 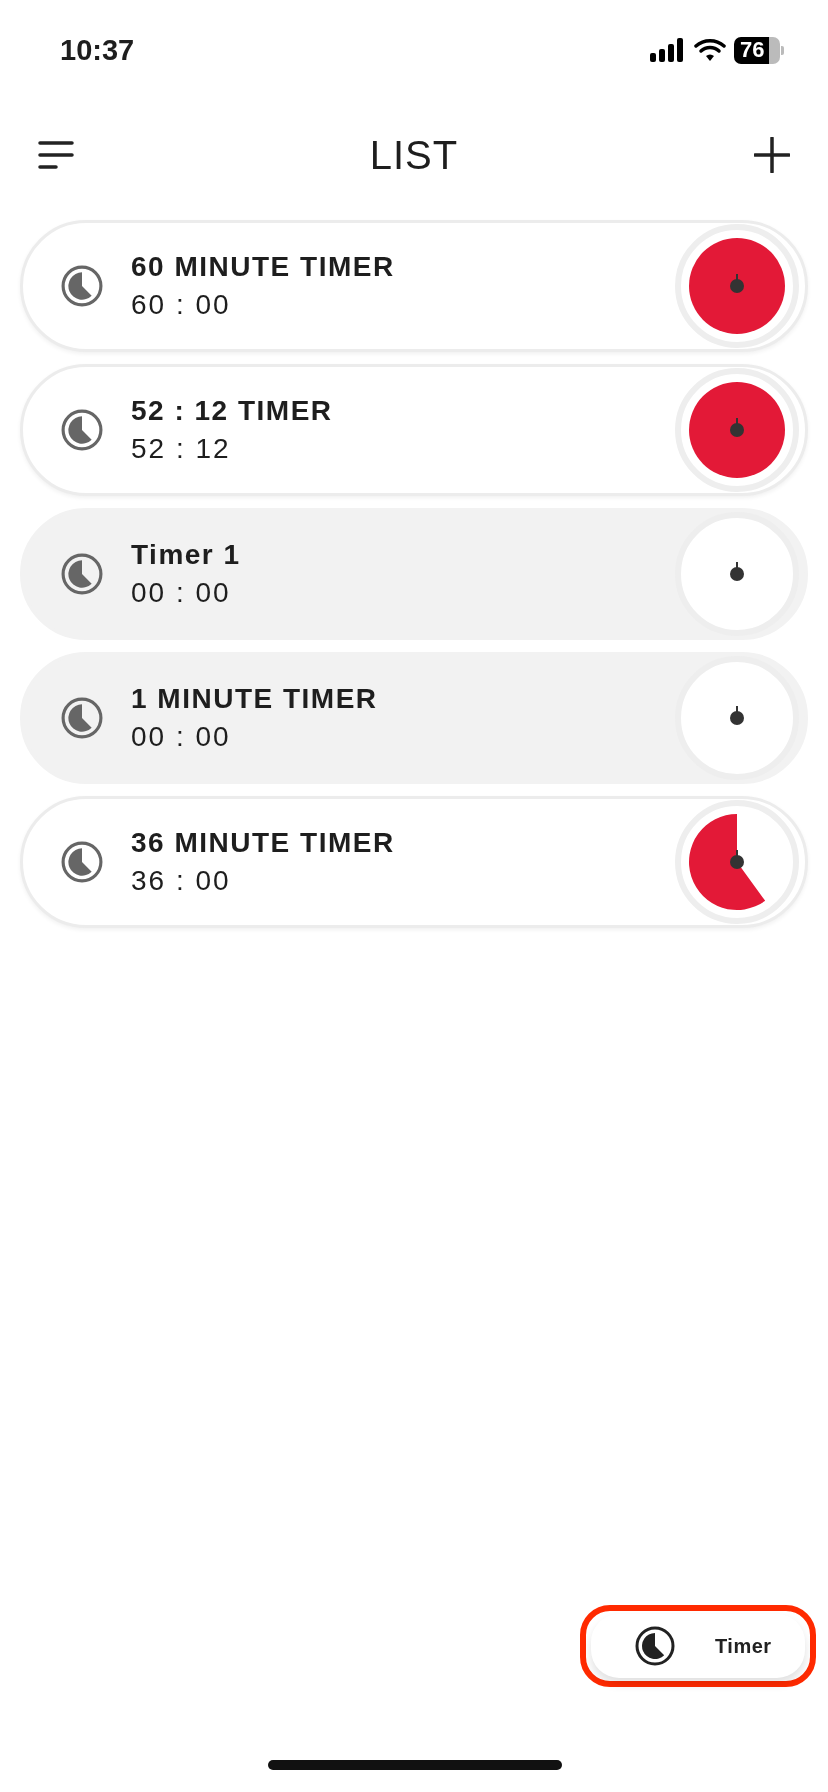 I want to click on timer-row: 1 MINUTE TIMER 00 : 00, so click(x=414, y=718).